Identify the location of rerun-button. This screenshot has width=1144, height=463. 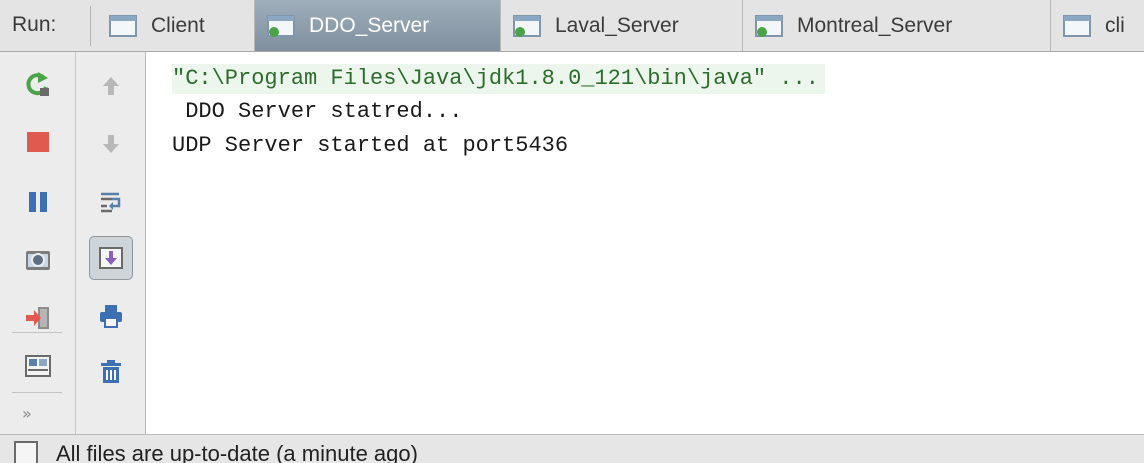
(38, 84).